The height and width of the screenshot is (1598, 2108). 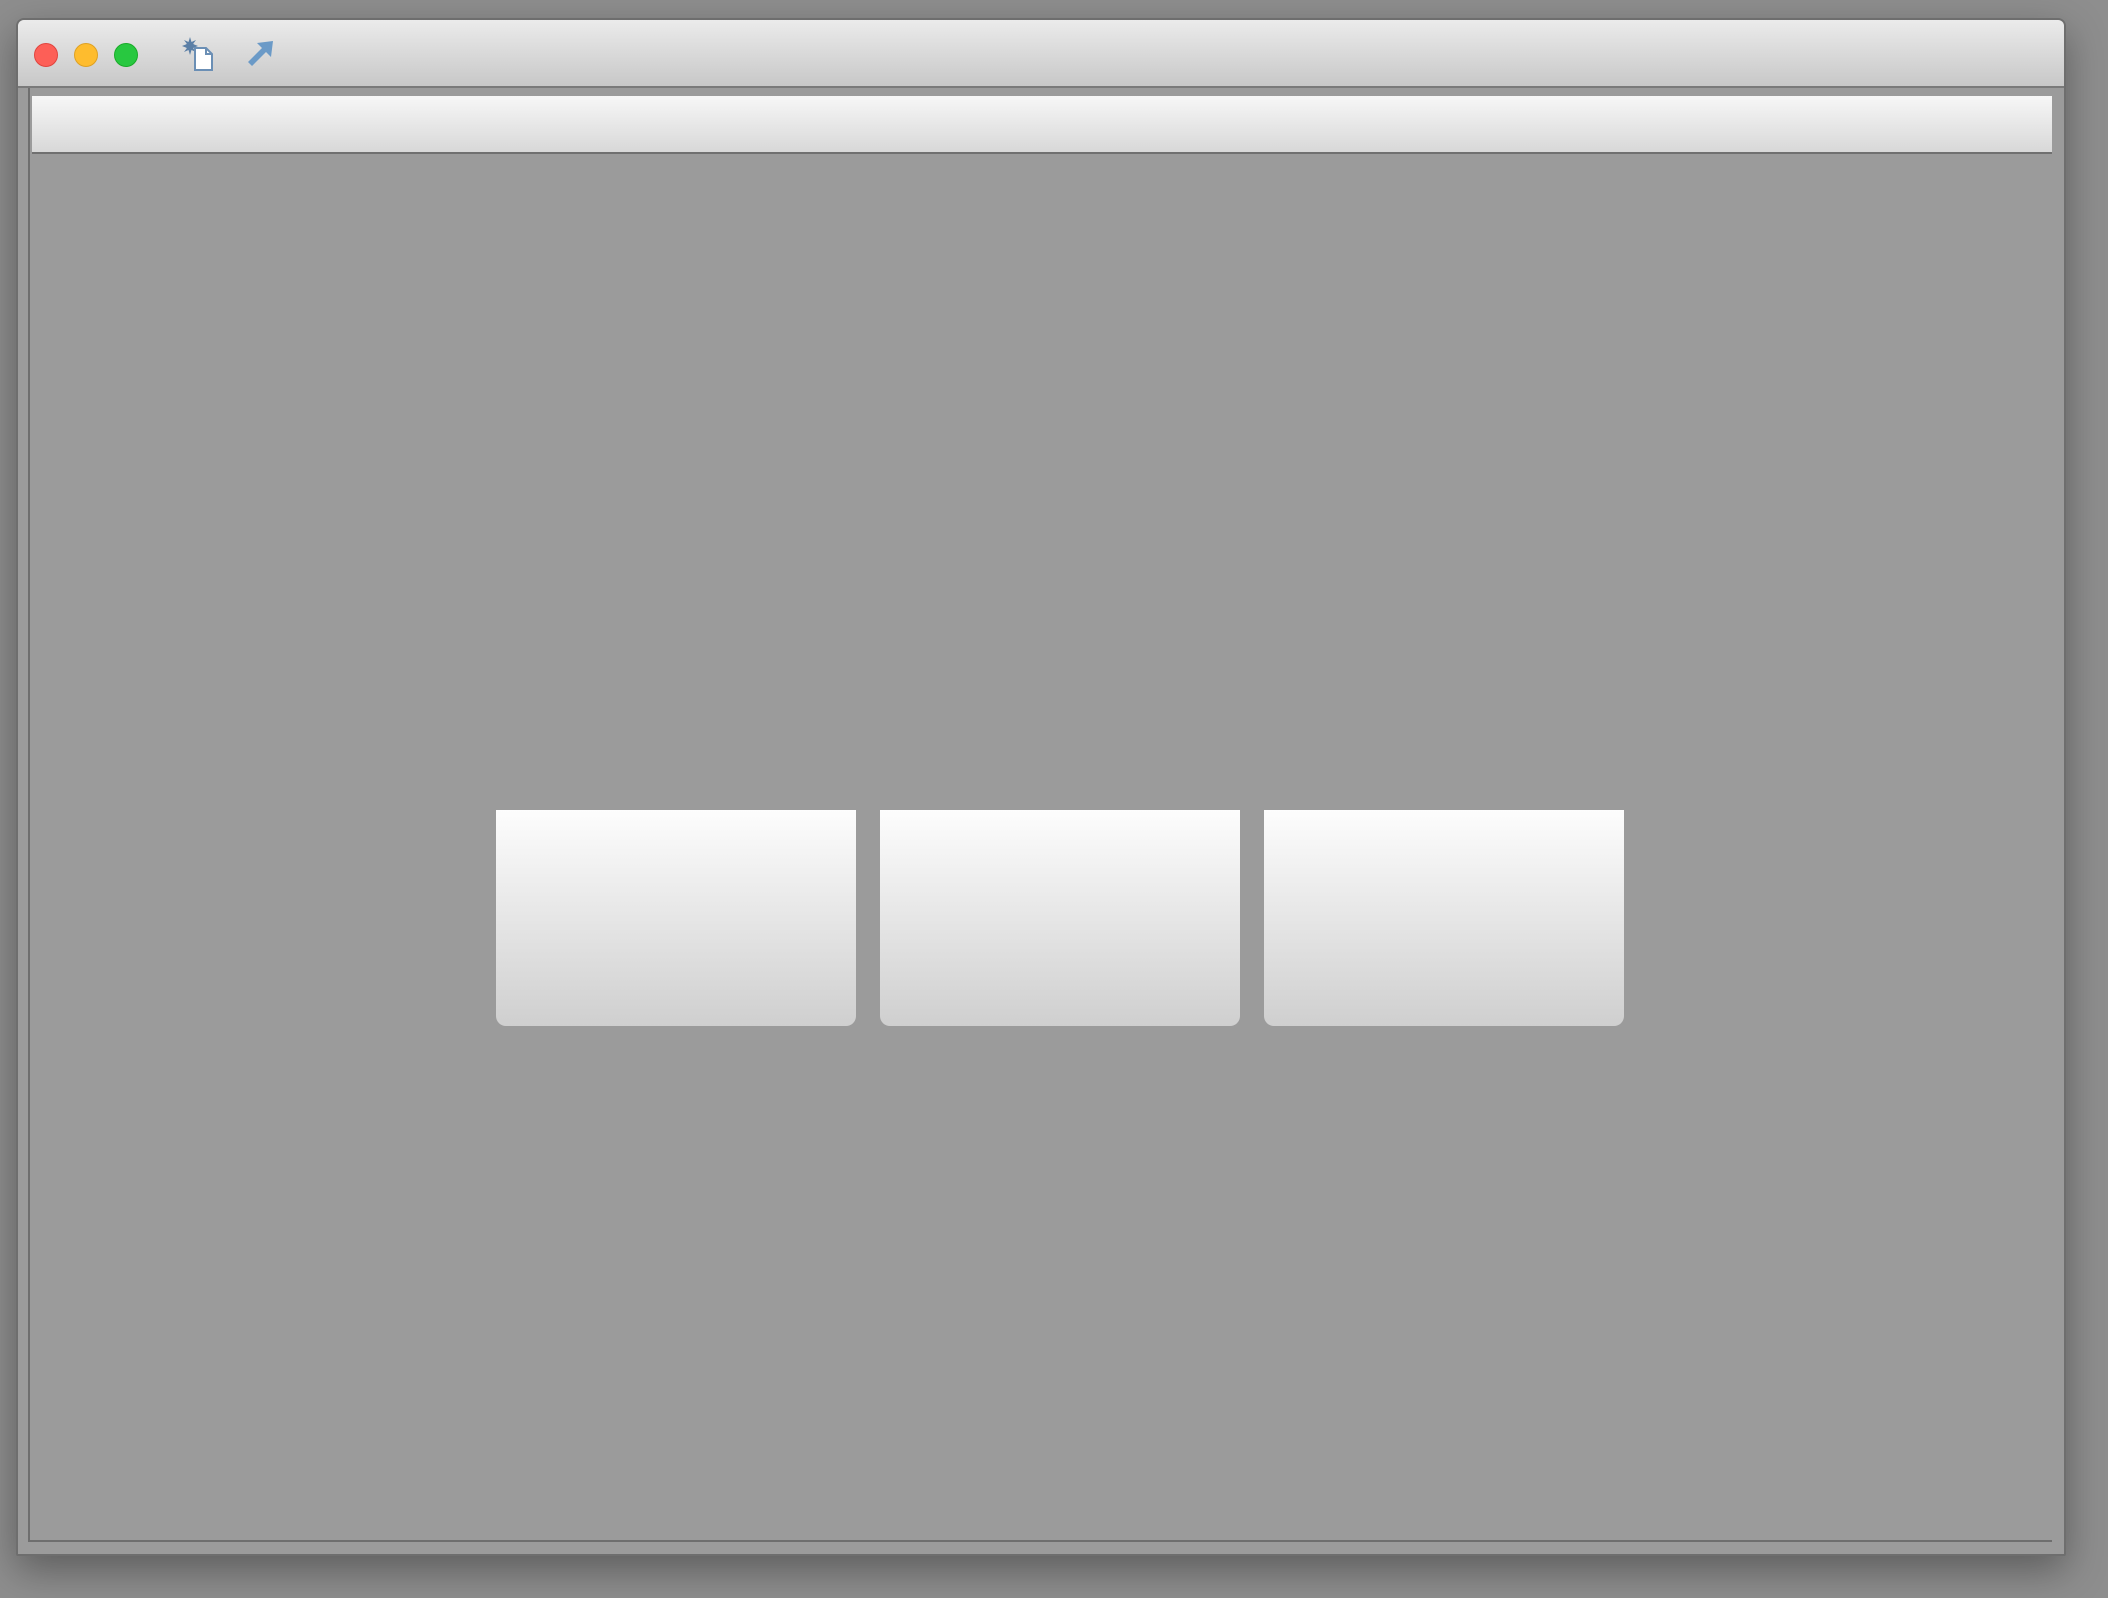 What do you see at coordinates (126, 55) in the screenshot?
I see `maximize-button` at bounding box center [126, 55].